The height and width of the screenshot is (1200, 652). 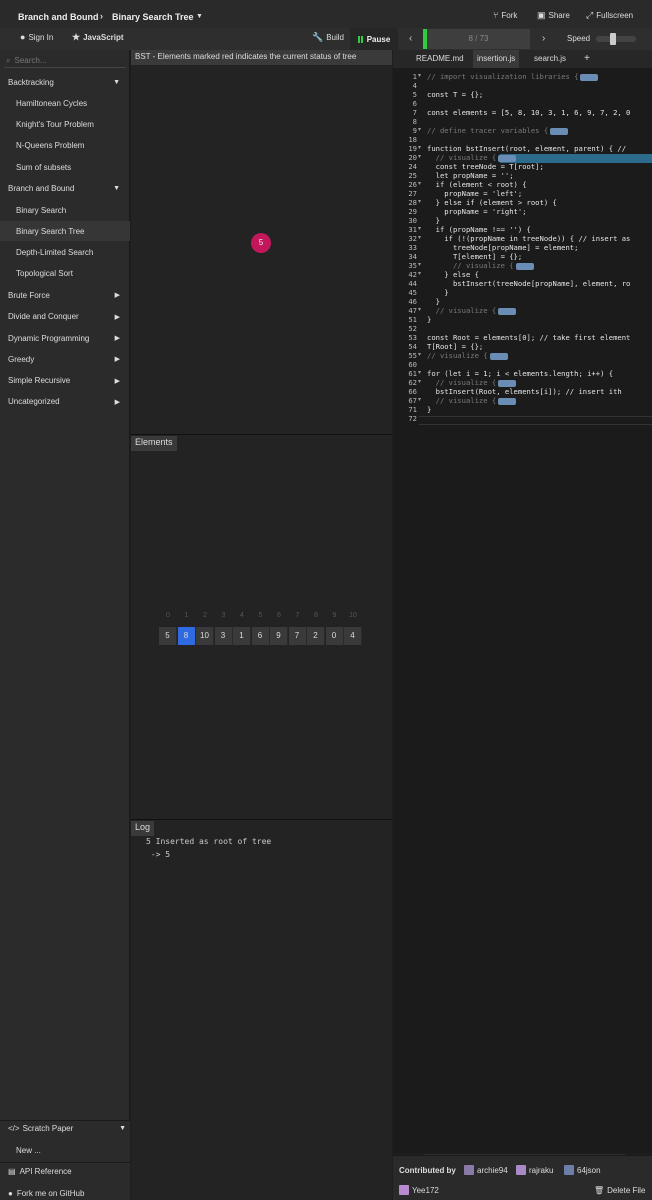 What do you see at coordinates (453, 274) in the screenshot?
I see `code-line: } else {` at bounding box center [453, 274].